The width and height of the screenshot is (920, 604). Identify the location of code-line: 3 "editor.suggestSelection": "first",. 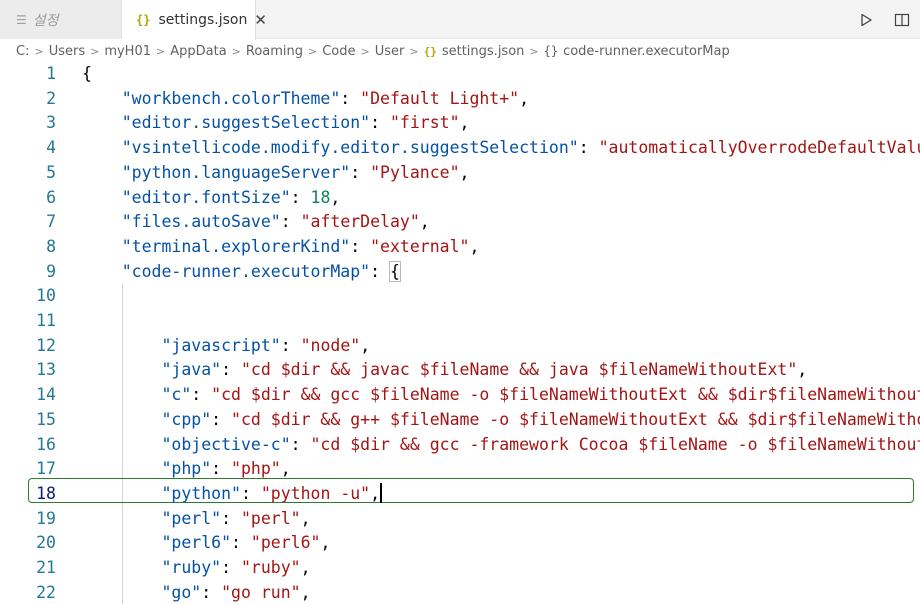
(460, 123).